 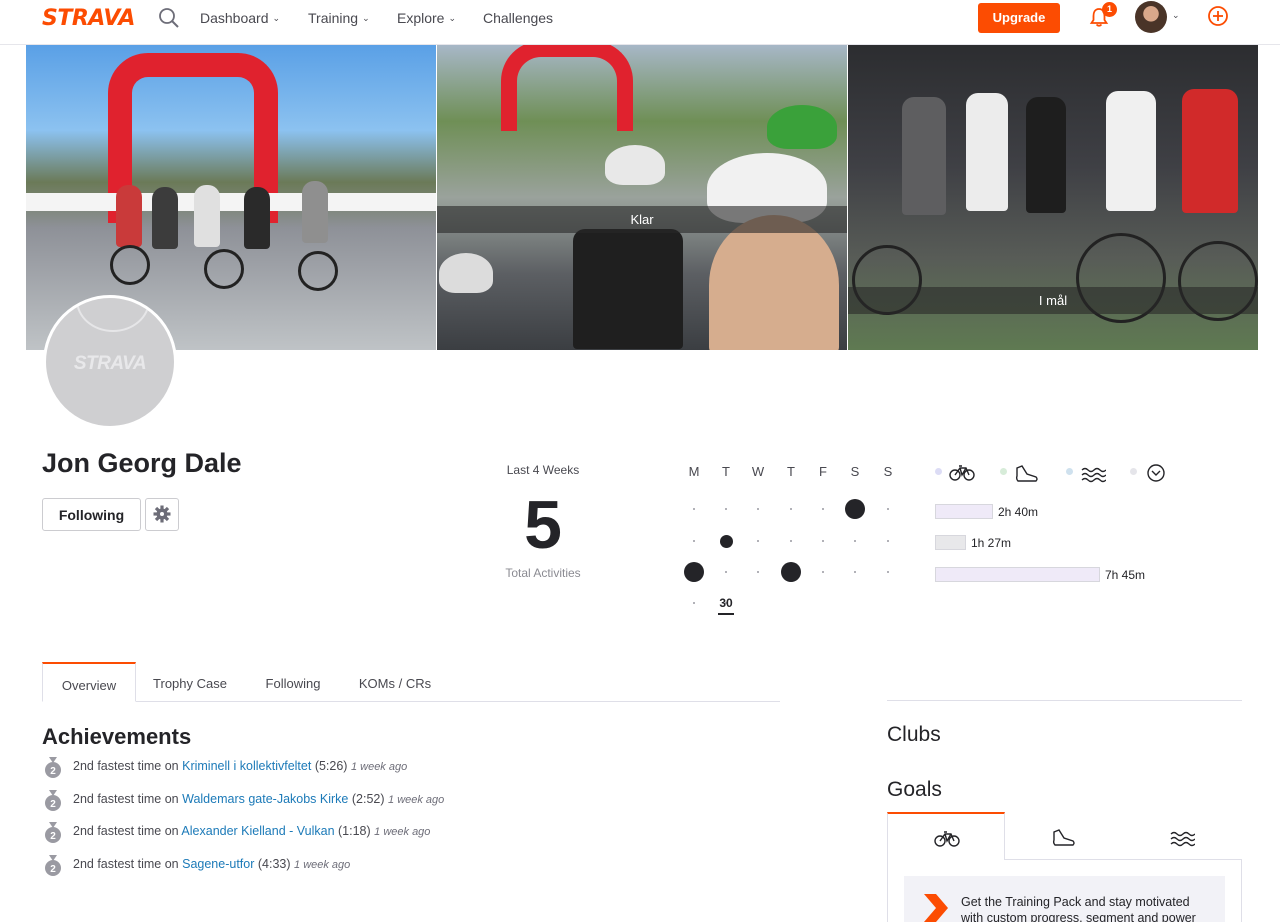 I want to click on achievement-time: (1:18), so click(x=354, y=831).